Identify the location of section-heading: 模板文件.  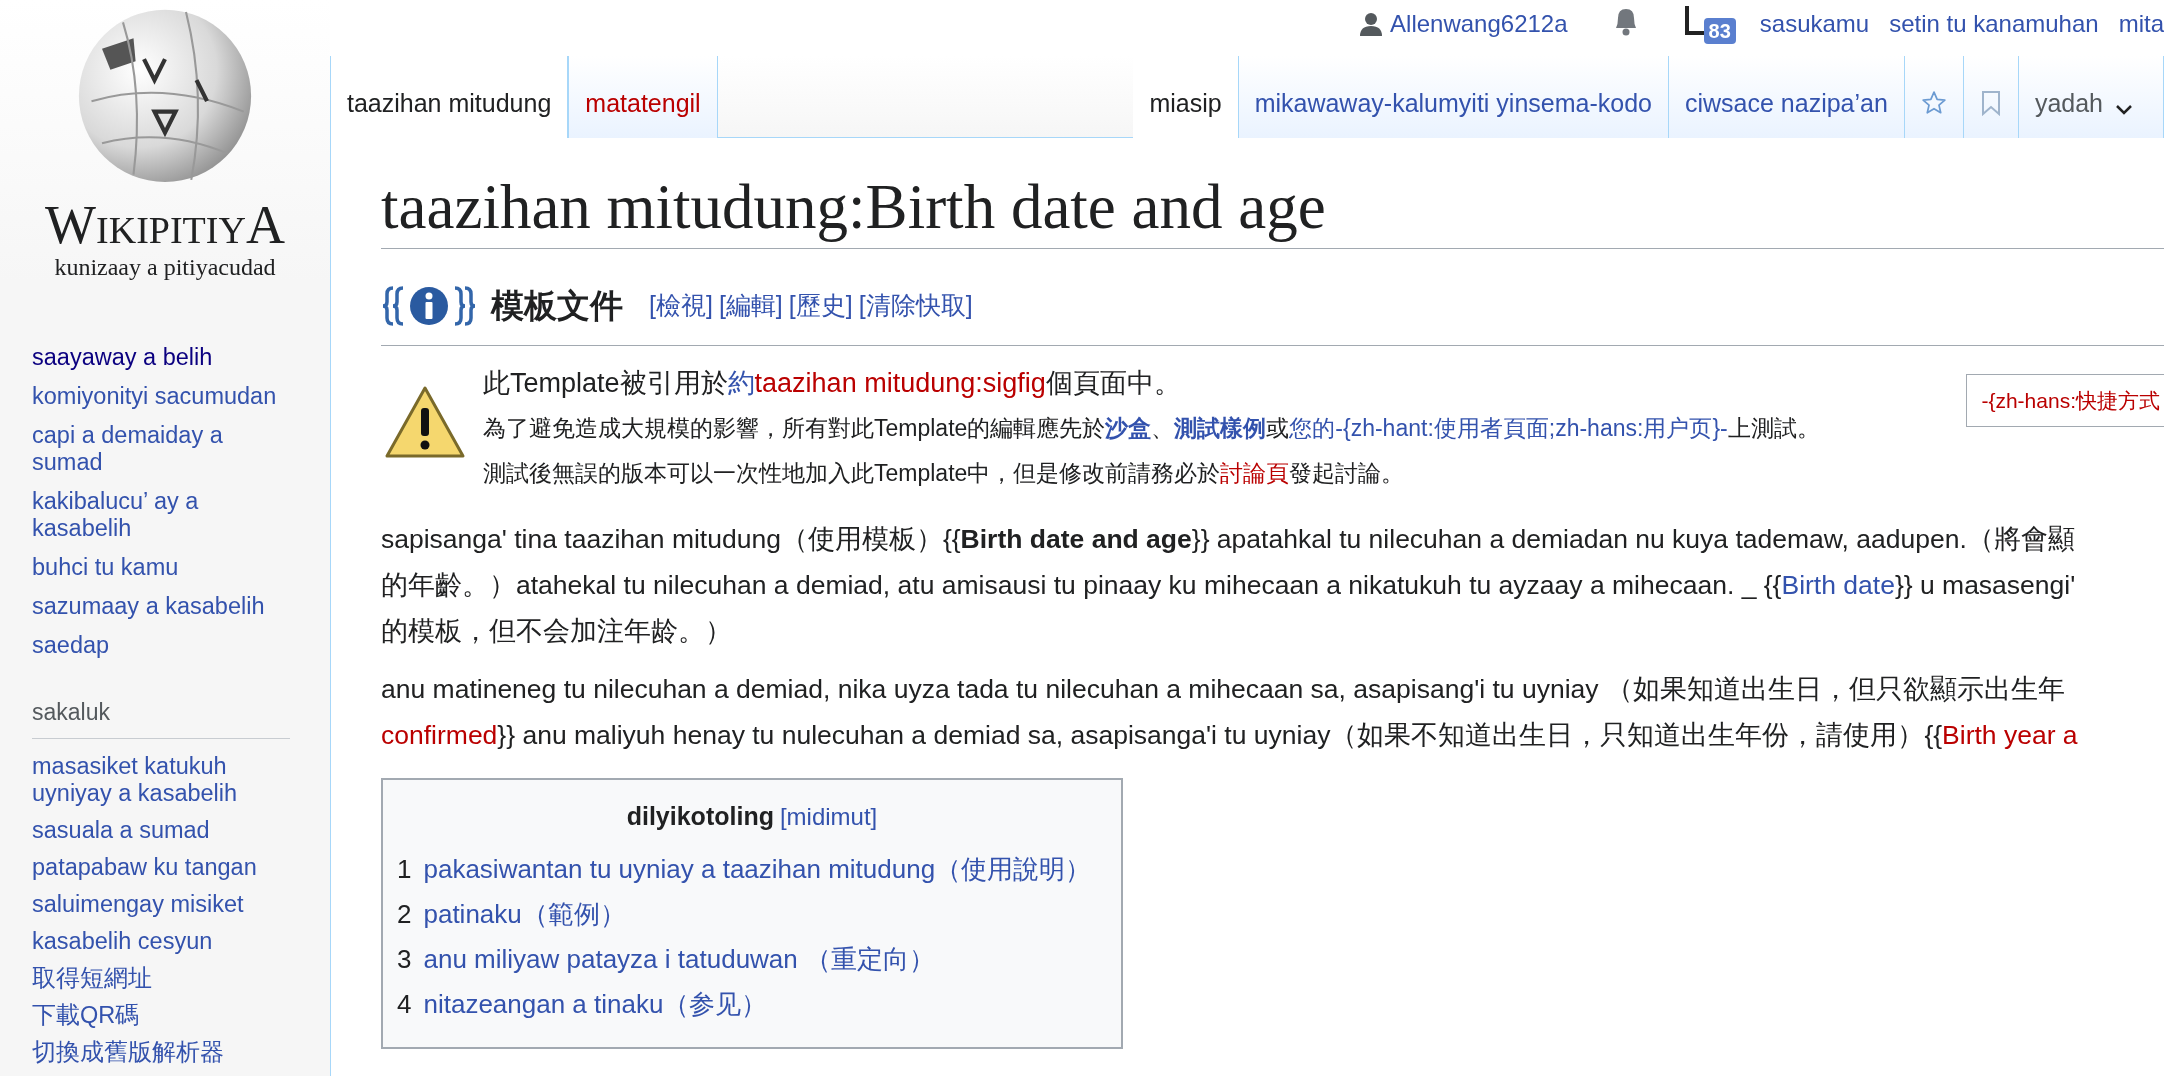
(557, 306).